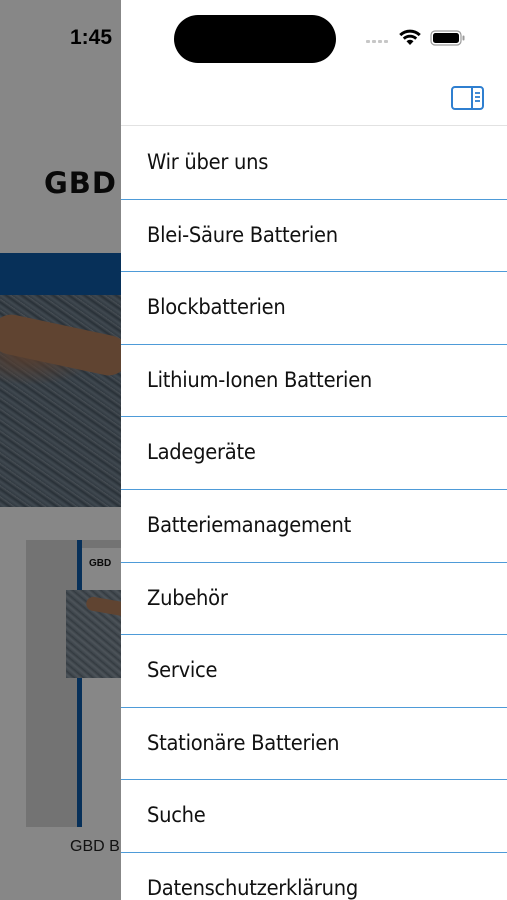  What do you see at coordinates (314, 671) in the screenshot?
I see `menu-item-service: Service` at bounding box center [314, 671].